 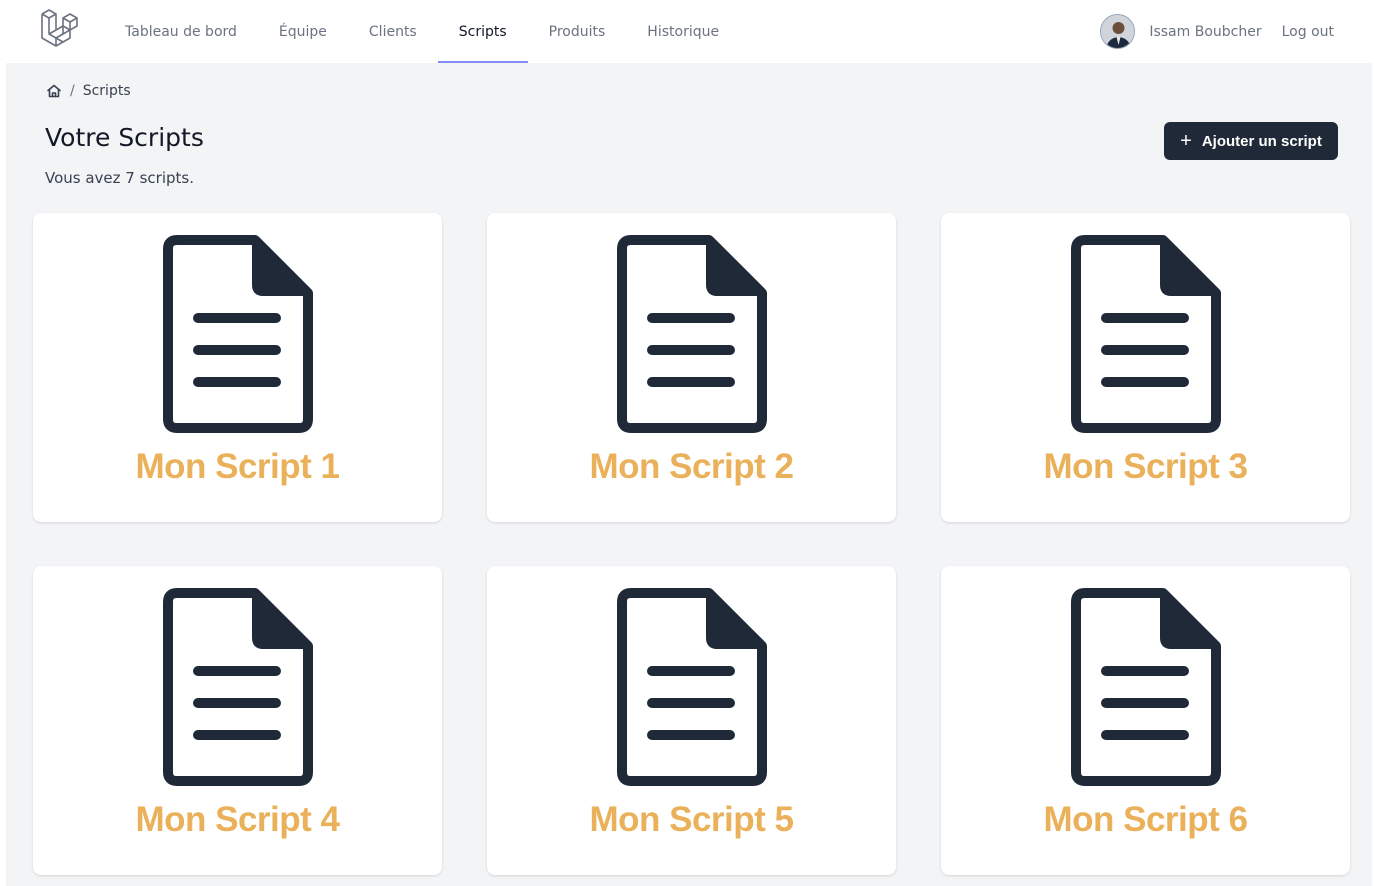 What do you see at coordinates (691, 466) in the screenshot?
I see `script-card-title: Mon Script 2` at bounding box center [691, 466].